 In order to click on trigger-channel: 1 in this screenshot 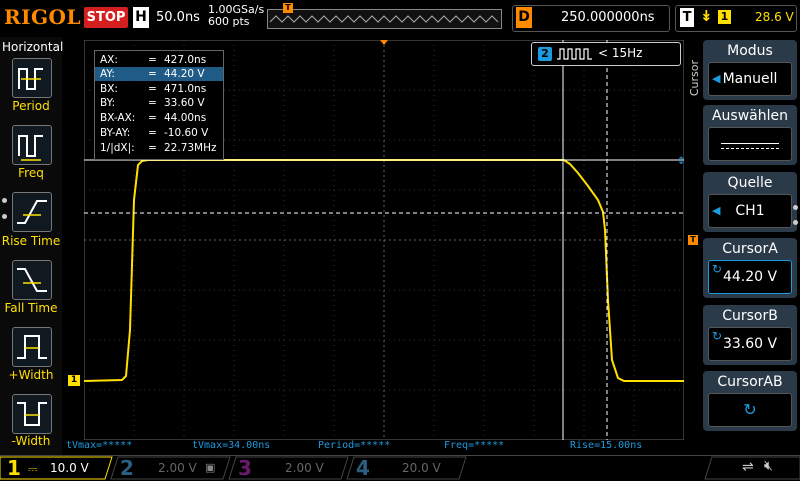, I will do `click(724, 17)`.